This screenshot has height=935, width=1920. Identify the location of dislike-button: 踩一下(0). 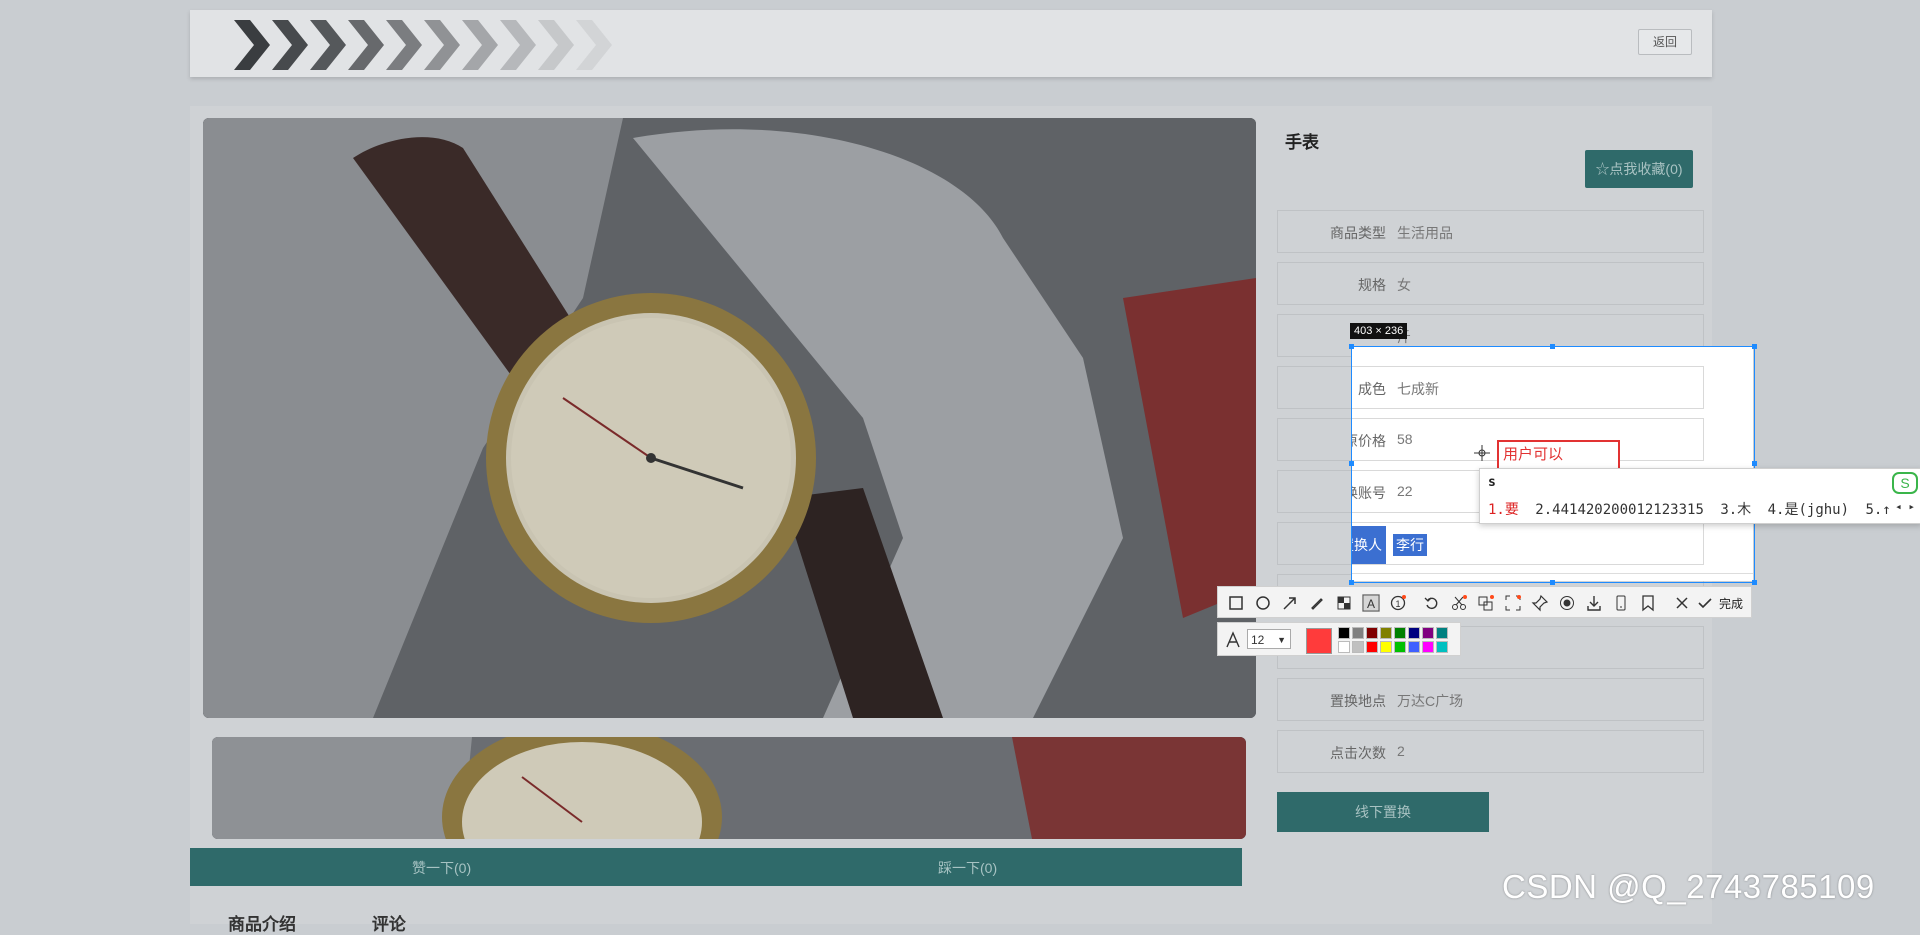
(967, 868).